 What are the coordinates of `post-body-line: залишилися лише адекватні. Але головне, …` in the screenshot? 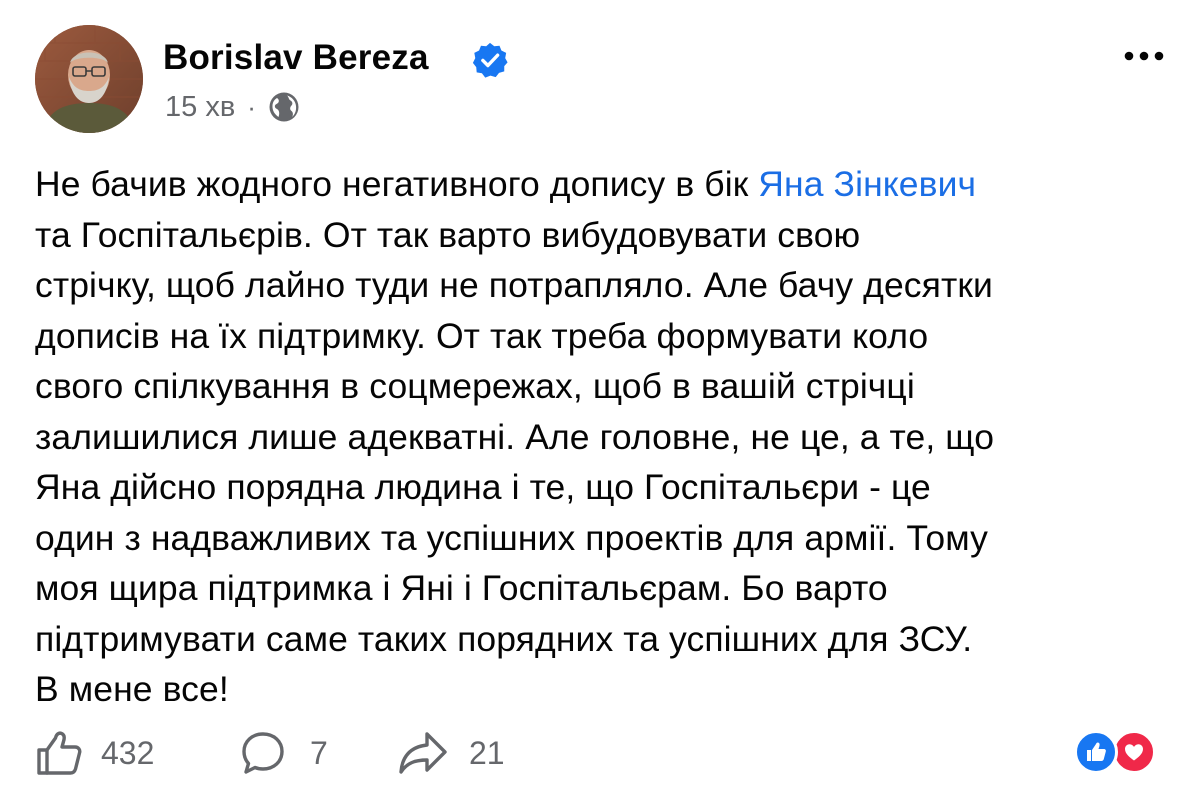 It's located at (515, 436).